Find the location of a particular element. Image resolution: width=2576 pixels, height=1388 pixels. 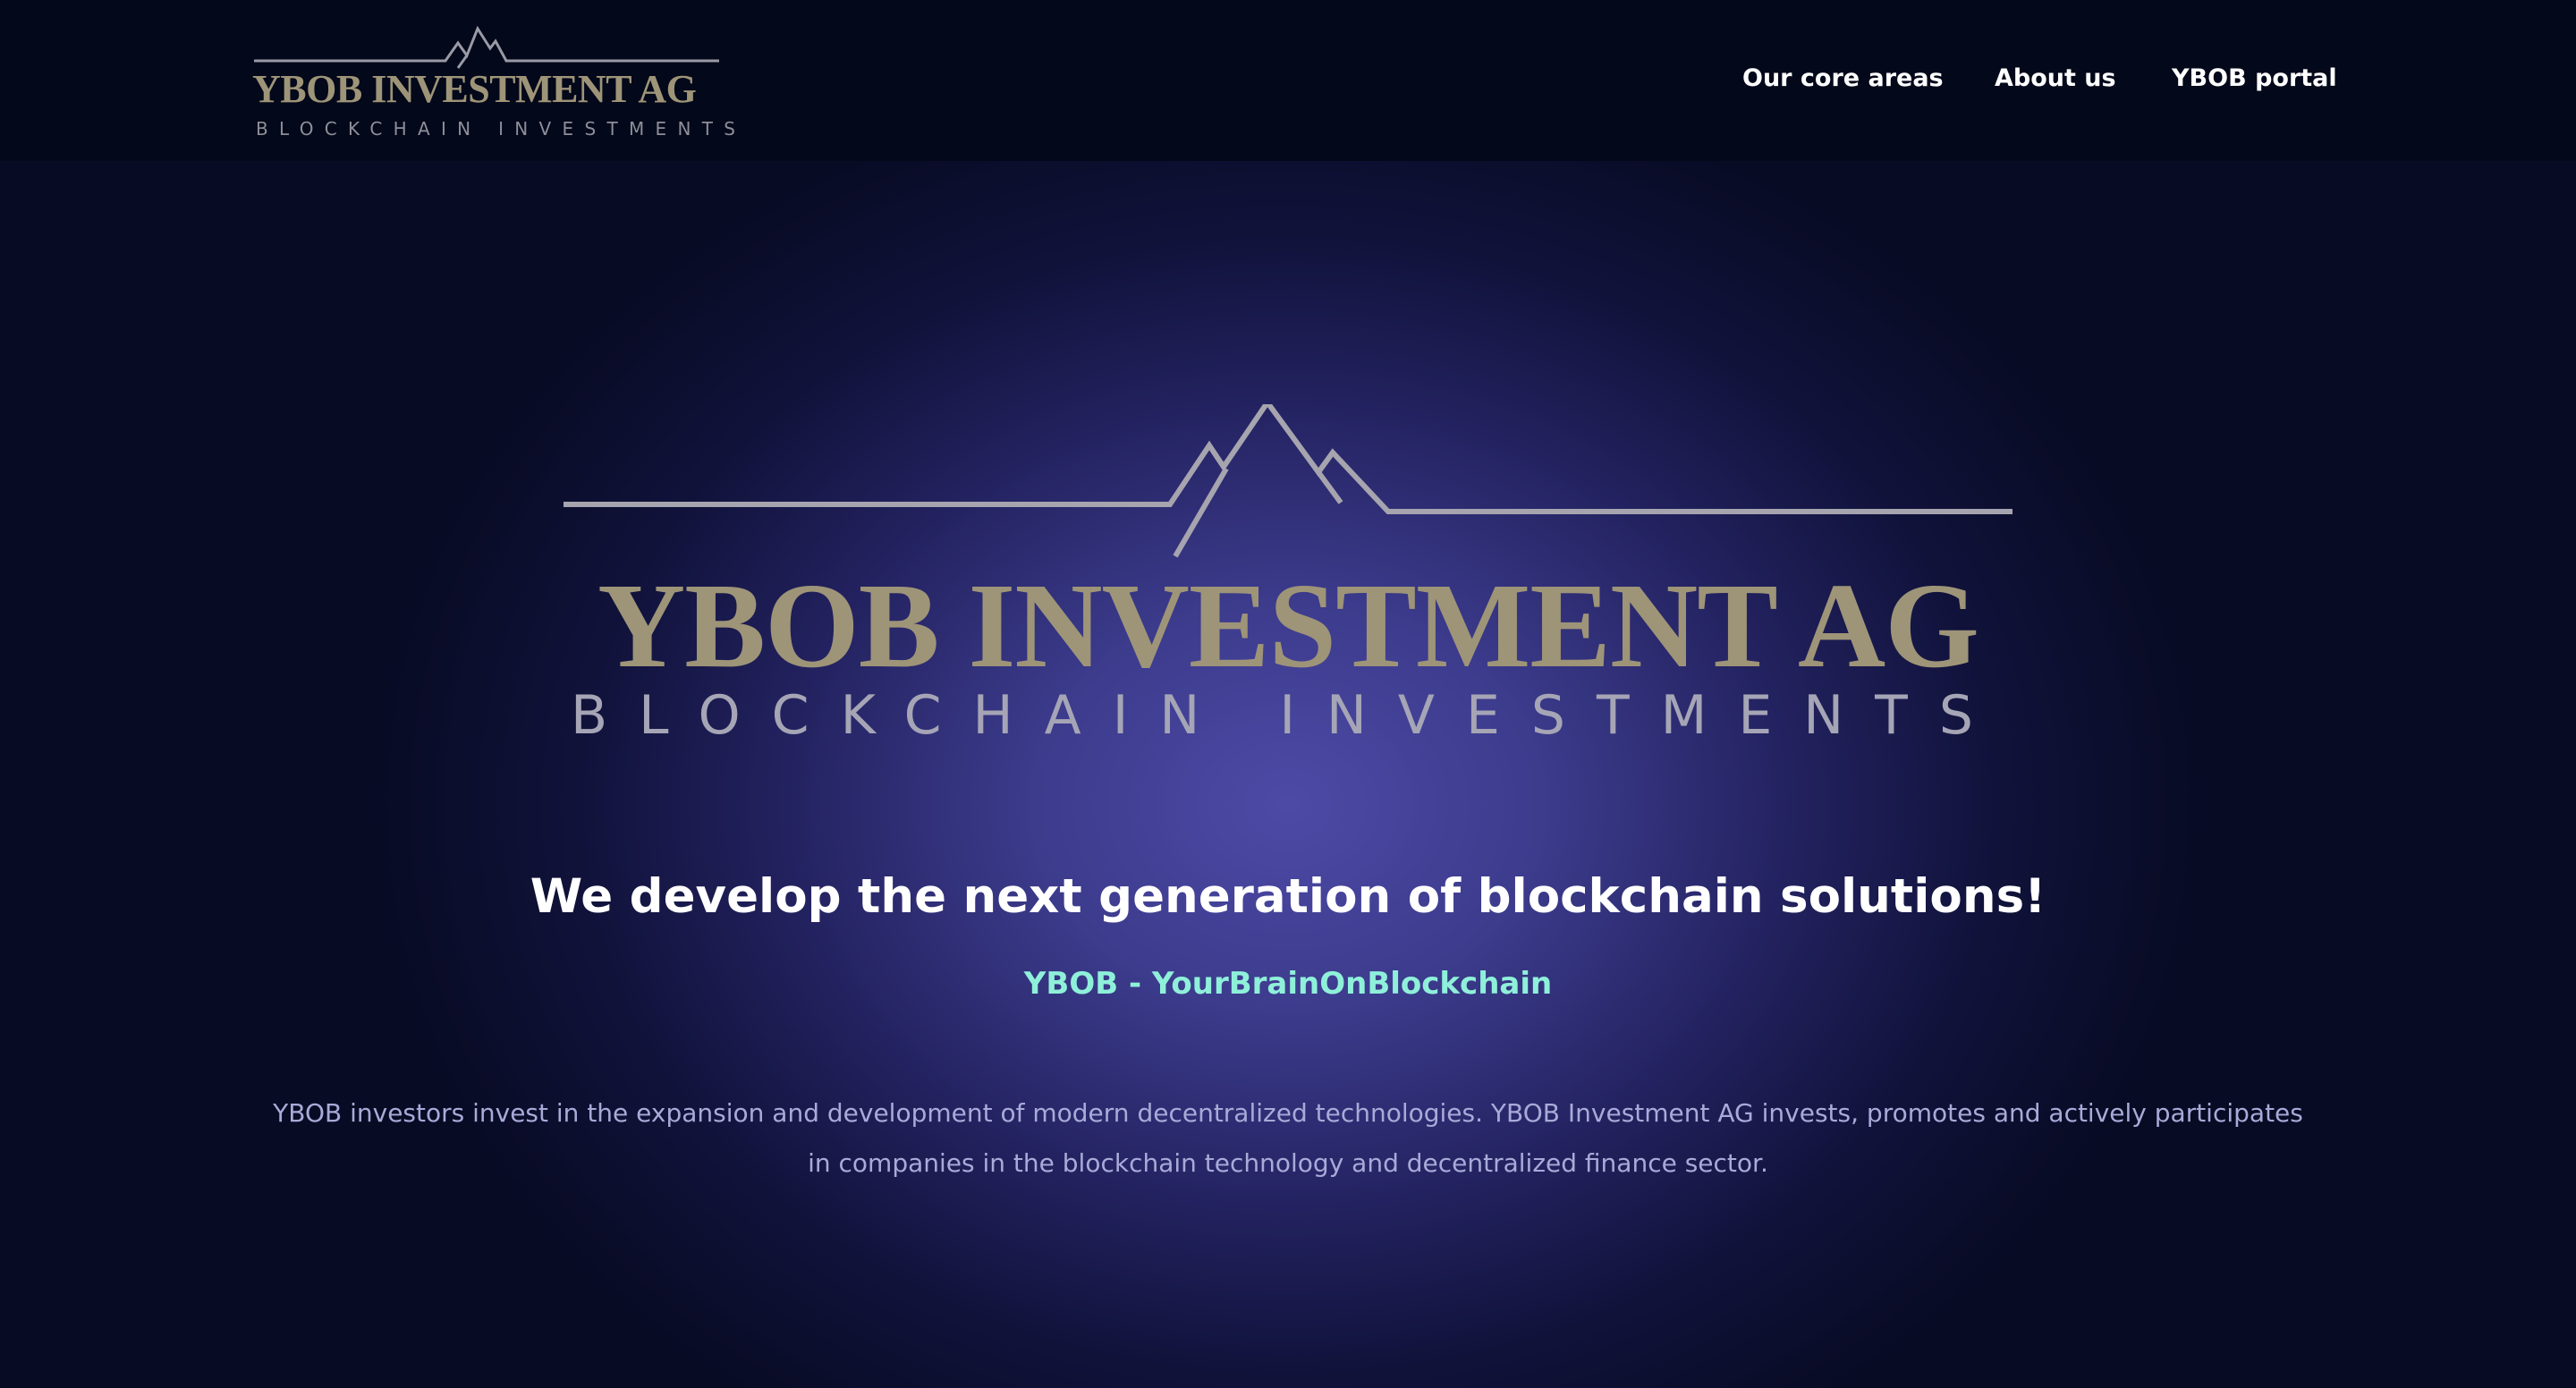

header-logo-subtitle: BLOCKCHAIN INVESTMENTS is located at coordinates (501, 129).